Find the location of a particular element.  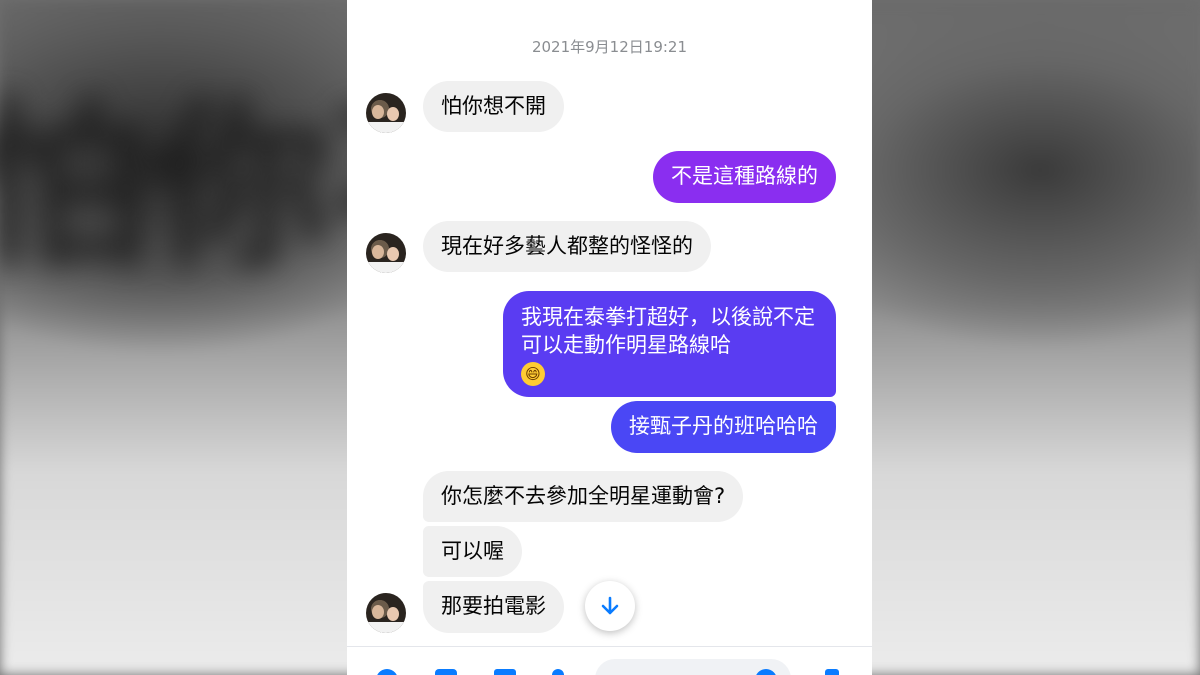

menu-icon is located at coordinates (387, 672).